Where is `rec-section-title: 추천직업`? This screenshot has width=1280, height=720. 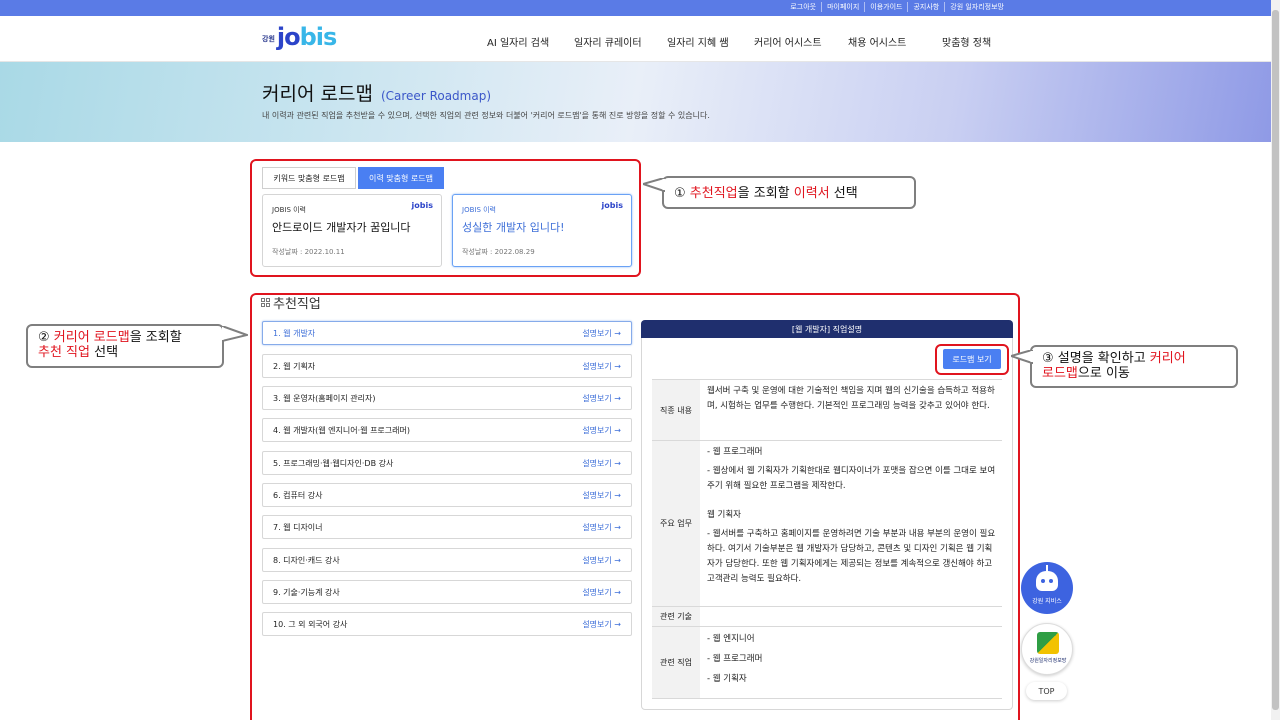 rec-section-title: 추천직업 is located at coordinates (291, 302).